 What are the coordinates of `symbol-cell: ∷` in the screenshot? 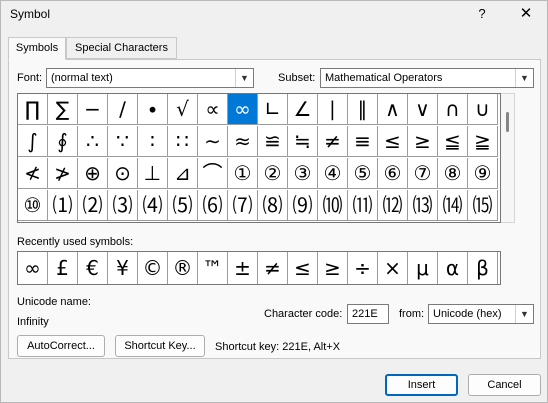 It's located at (183, 141).